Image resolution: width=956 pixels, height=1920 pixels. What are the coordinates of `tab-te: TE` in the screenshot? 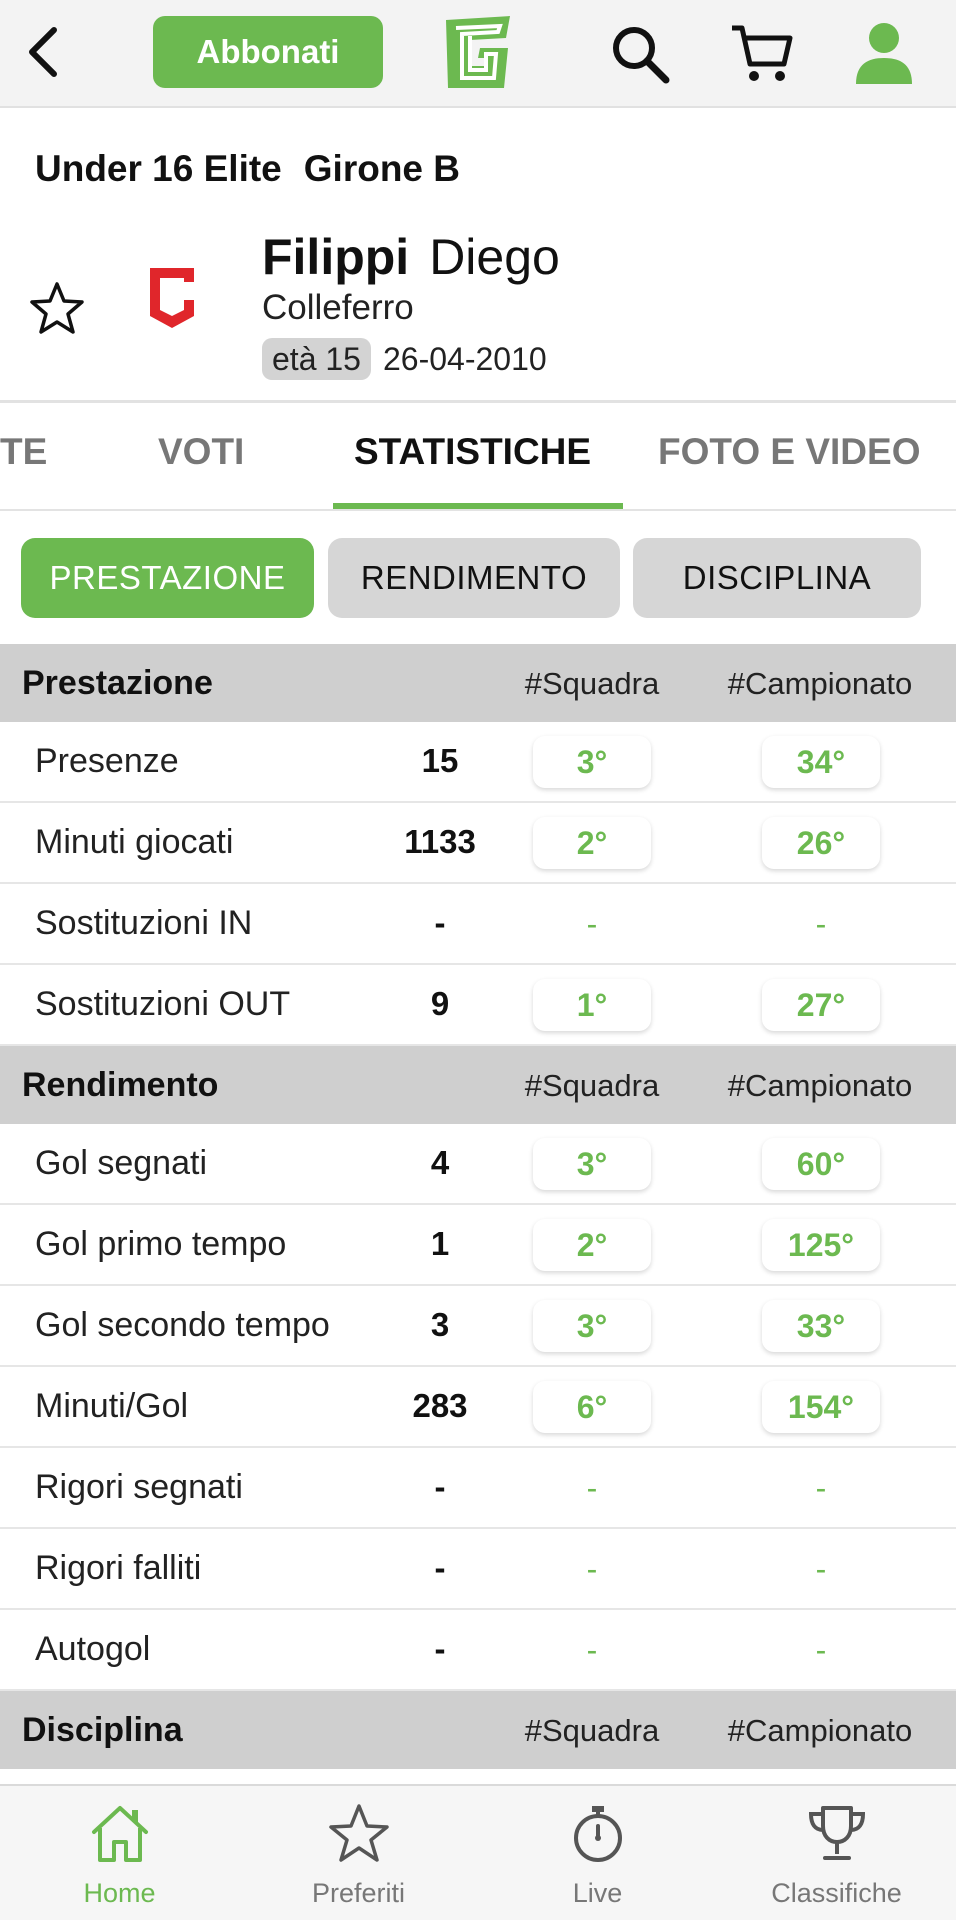 It's located at (23, 452).